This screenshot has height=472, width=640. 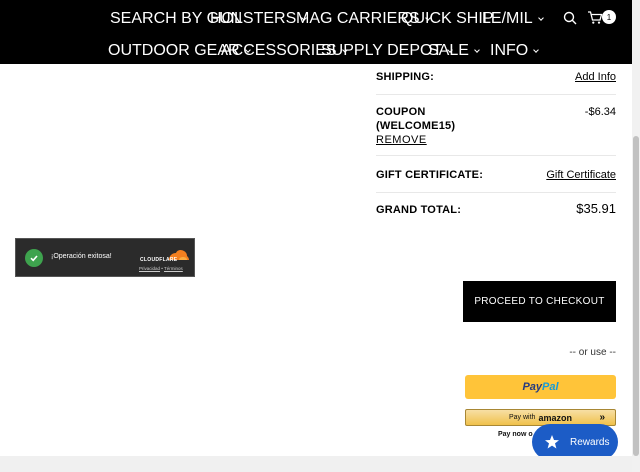 I want to click on grand-total-value: $35.91, so click(x=596, y=208).